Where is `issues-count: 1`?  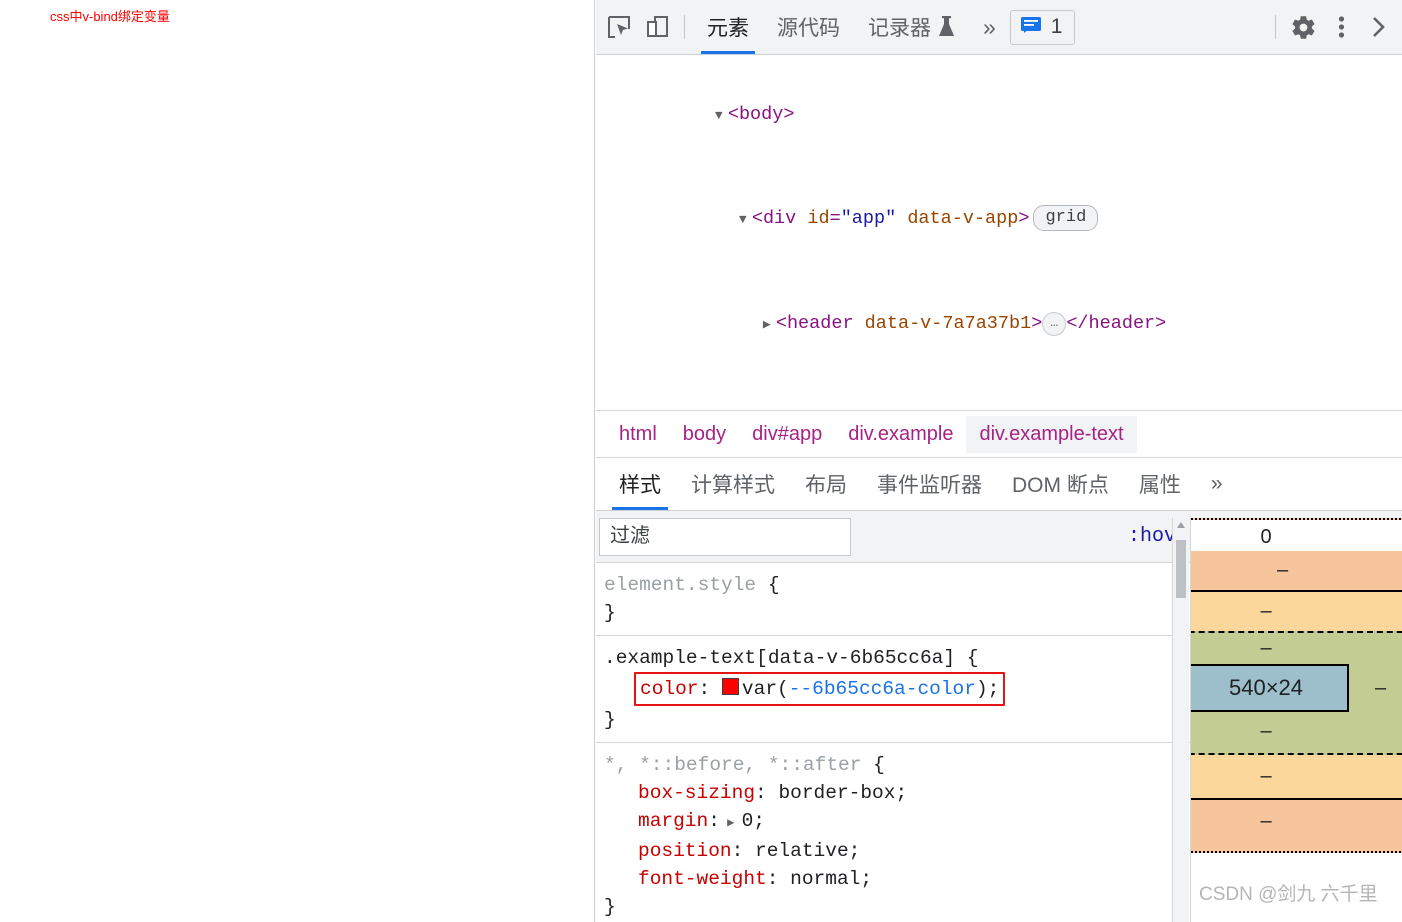 issues-count: 1 is located at coordinates (1056, 26).